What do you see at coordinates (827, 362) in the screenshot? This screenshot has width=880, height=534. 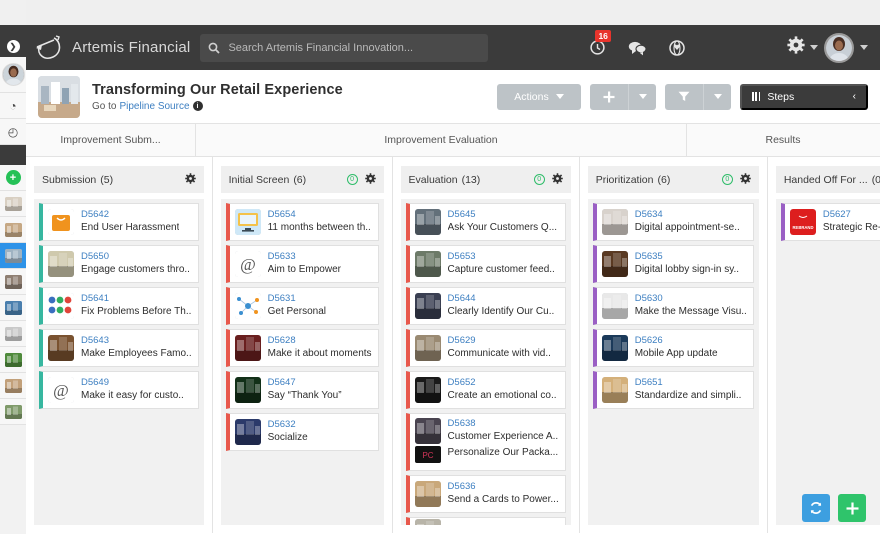 I see `column-card-list: REBRAND D5627Strategic Re-branding` at bounding box center [827, 362].